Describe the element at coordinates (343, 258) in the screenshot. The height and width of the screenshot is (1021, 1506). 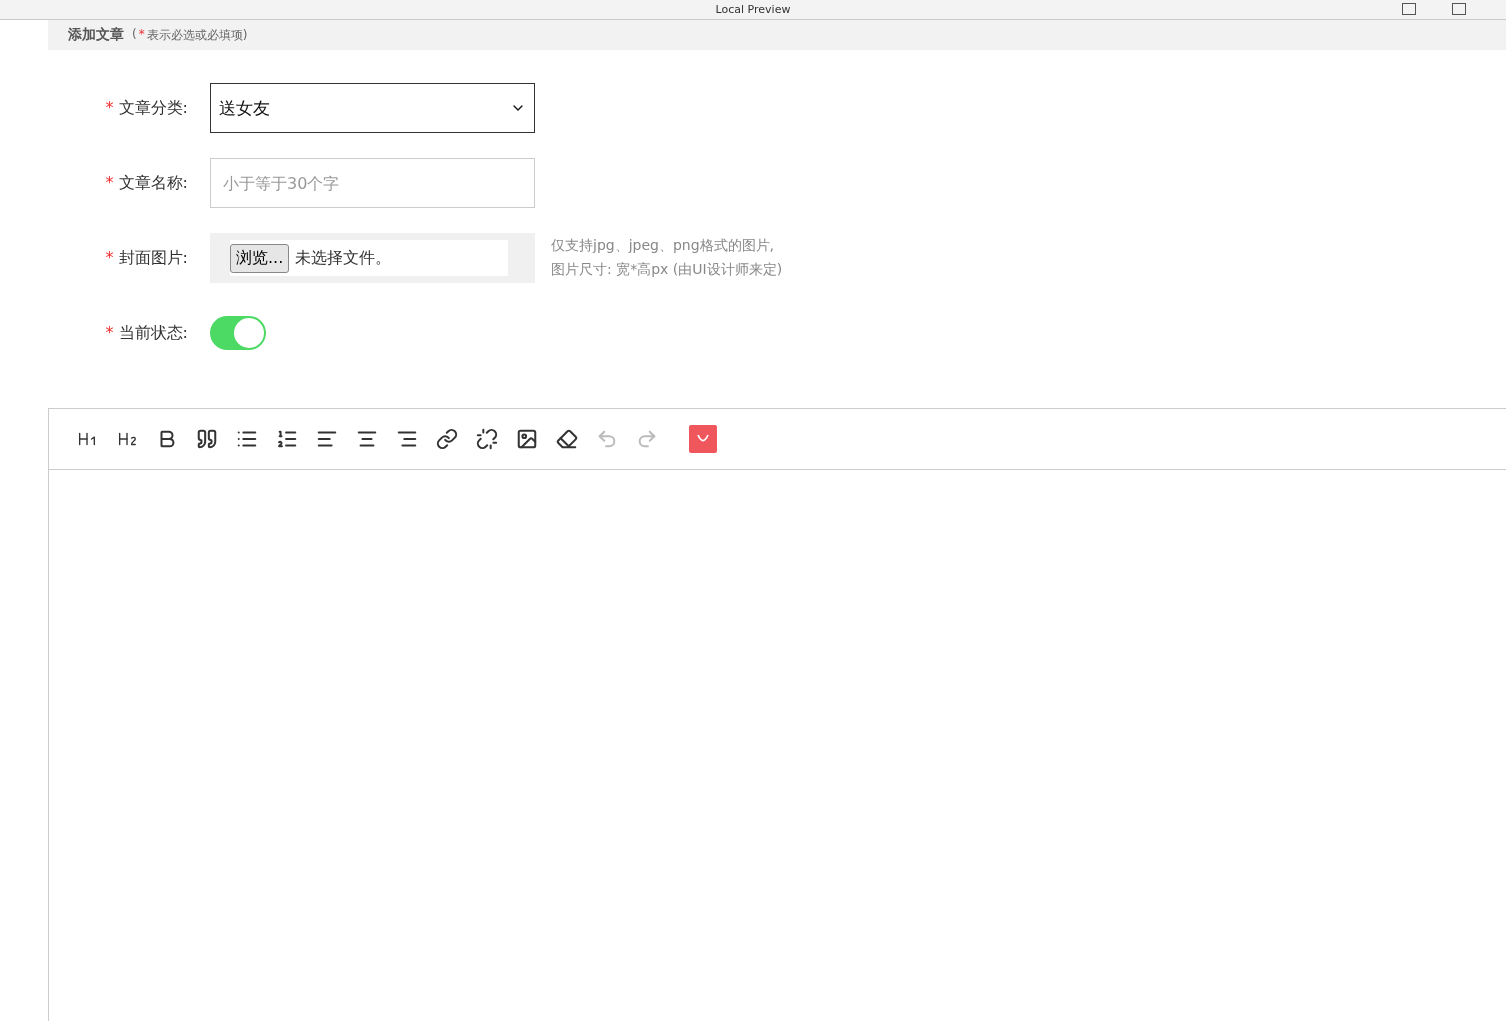
I see `file-status: 未选择文件。` at that location.